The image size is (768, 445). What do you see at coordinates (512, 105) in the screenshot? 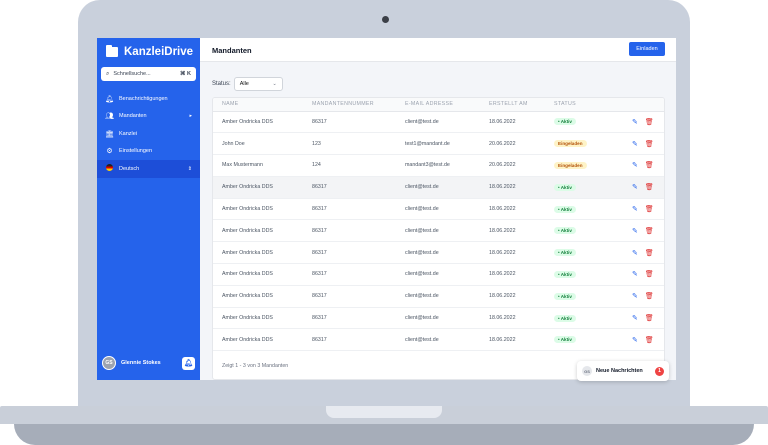
I see `column-header-created: ERSTELLT AM` at bounding box center [512, 105].